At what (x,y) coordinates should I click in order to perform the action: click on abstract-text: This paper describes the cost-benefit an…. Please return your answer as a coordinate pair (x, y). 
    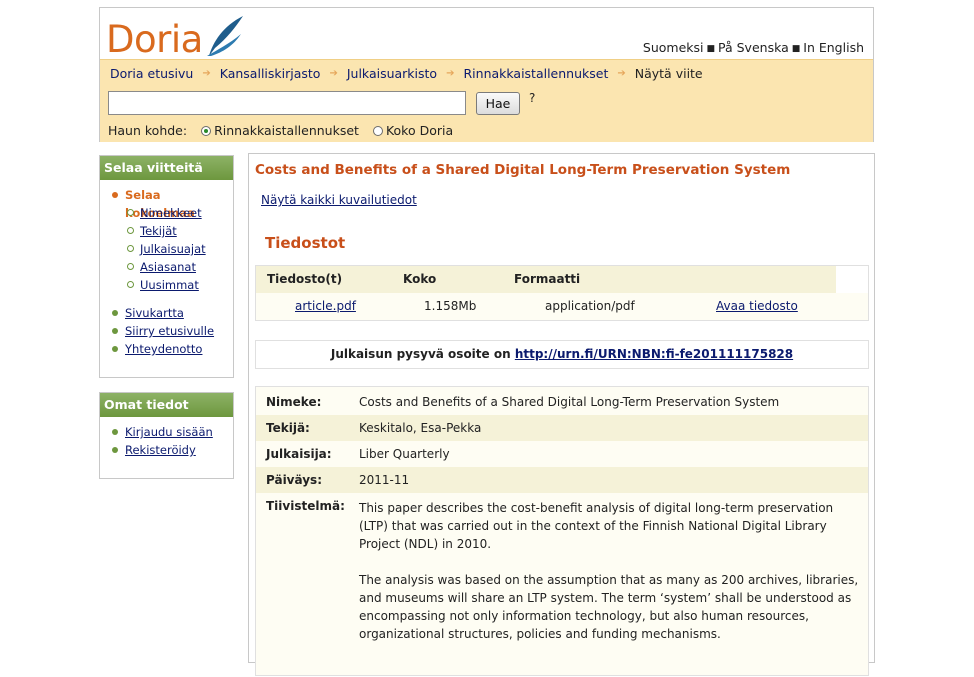
    Looking at the image, I should click on (610, 580).